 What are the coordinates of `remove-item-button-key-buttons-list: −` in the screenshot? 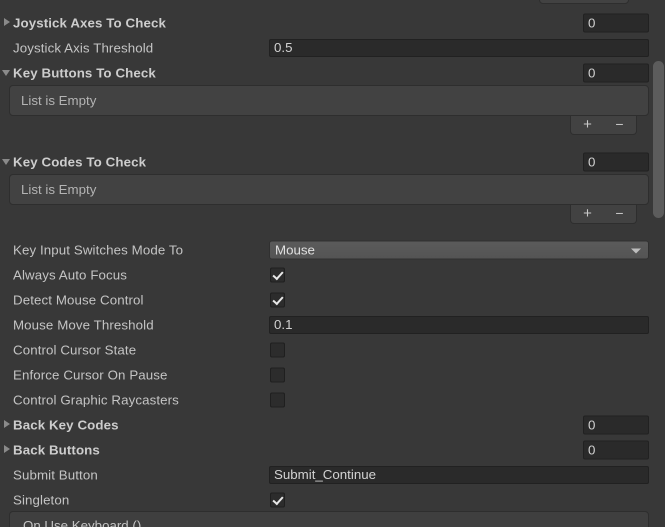 It's located at (619, 125).